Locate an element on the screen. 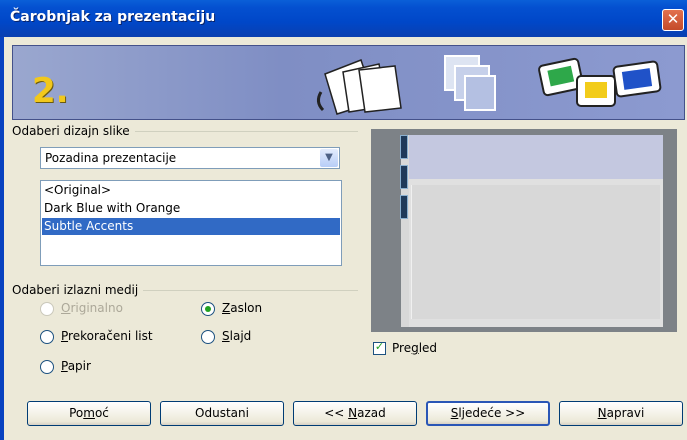 This screenshot has width=687, height=440. chevron-down-icon: ▼ is located at coordinates (329, 157).